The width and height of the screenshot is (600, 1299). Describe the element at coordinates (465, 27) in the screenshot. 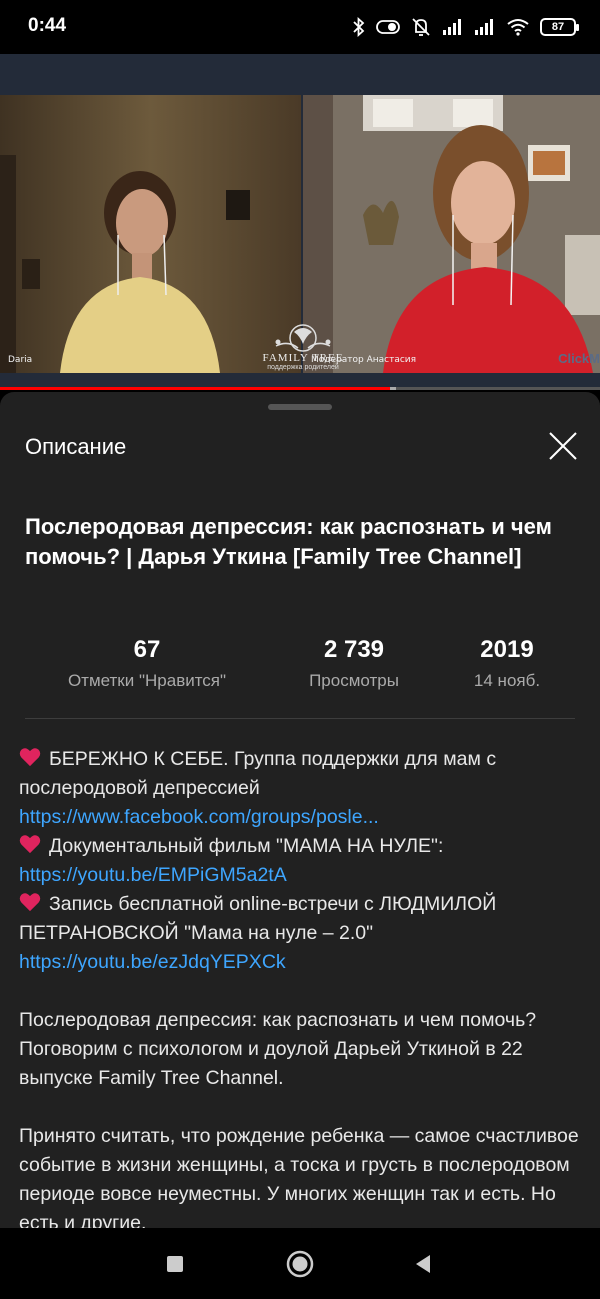

I see `status-icons: 87` at that location.